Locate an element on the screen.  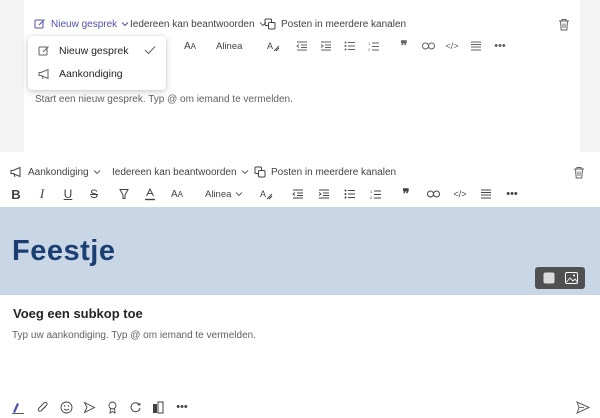
underline-icon: U is located at coordinates (68, 194).